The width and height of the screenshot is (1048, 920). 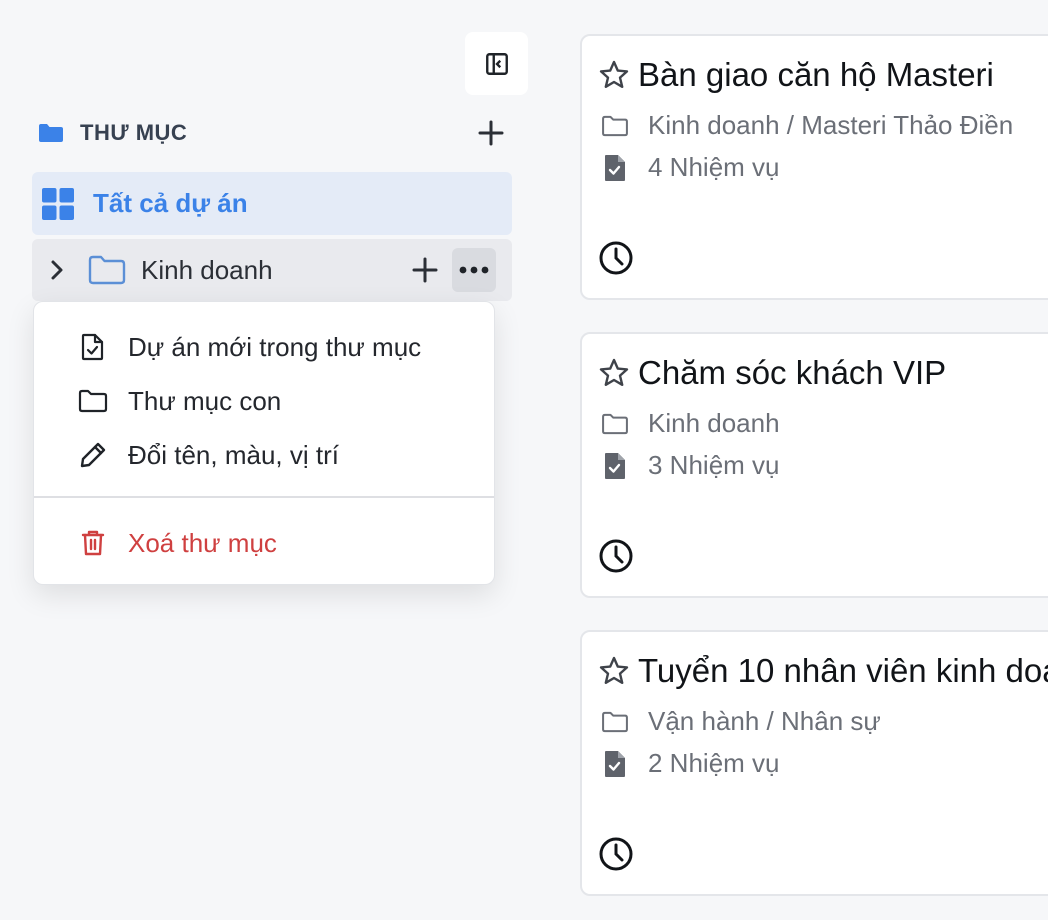 What do you see at coordinates (814, 465) in the screenshot?
I see `project-card: Chăm sóc khách VIP Kinh doanh 3 Nhiệm vụ` at bounding box center [814, 465].